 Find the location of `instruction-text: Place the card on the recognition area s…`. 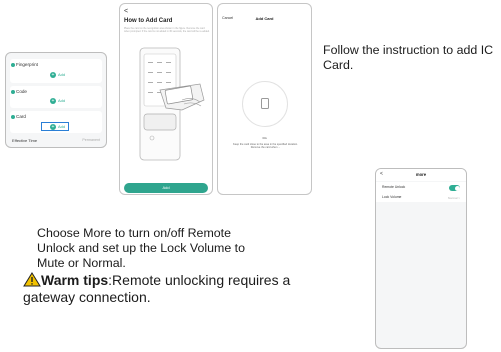

instruction-text: Place the card on the recognition area s… is located at coordinates (167, 30).